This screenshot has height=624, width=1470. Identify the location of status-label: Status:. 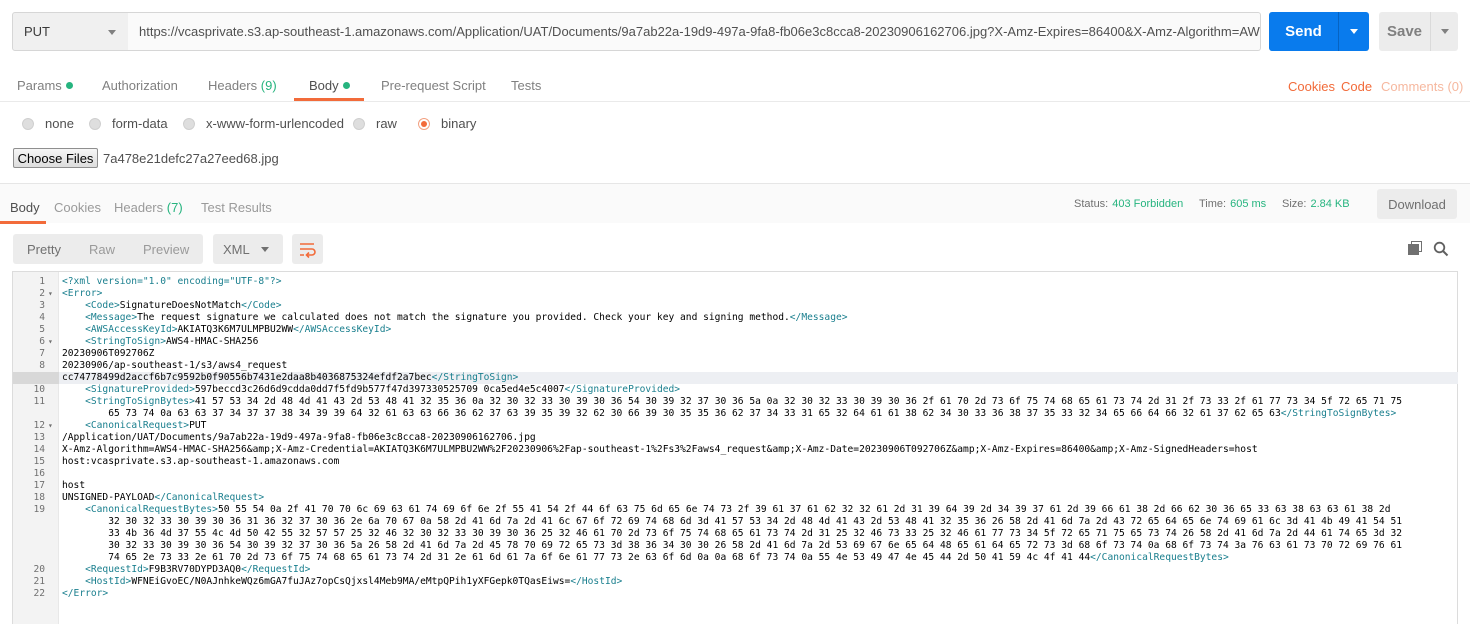
(1091, 204).